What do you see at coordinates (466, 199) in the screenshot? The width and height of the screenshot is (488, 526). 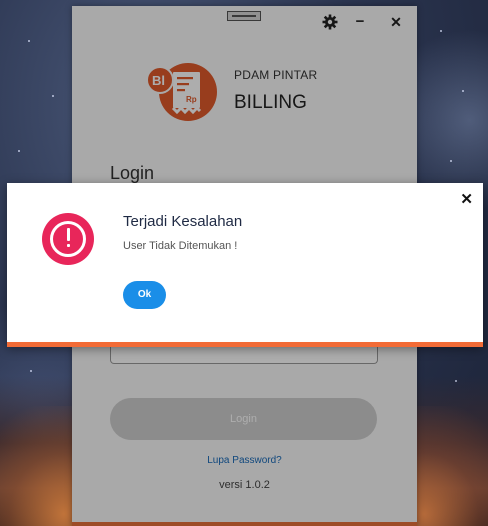 I see `dialog-close-button: ✕` at bounding box center [466, 199].